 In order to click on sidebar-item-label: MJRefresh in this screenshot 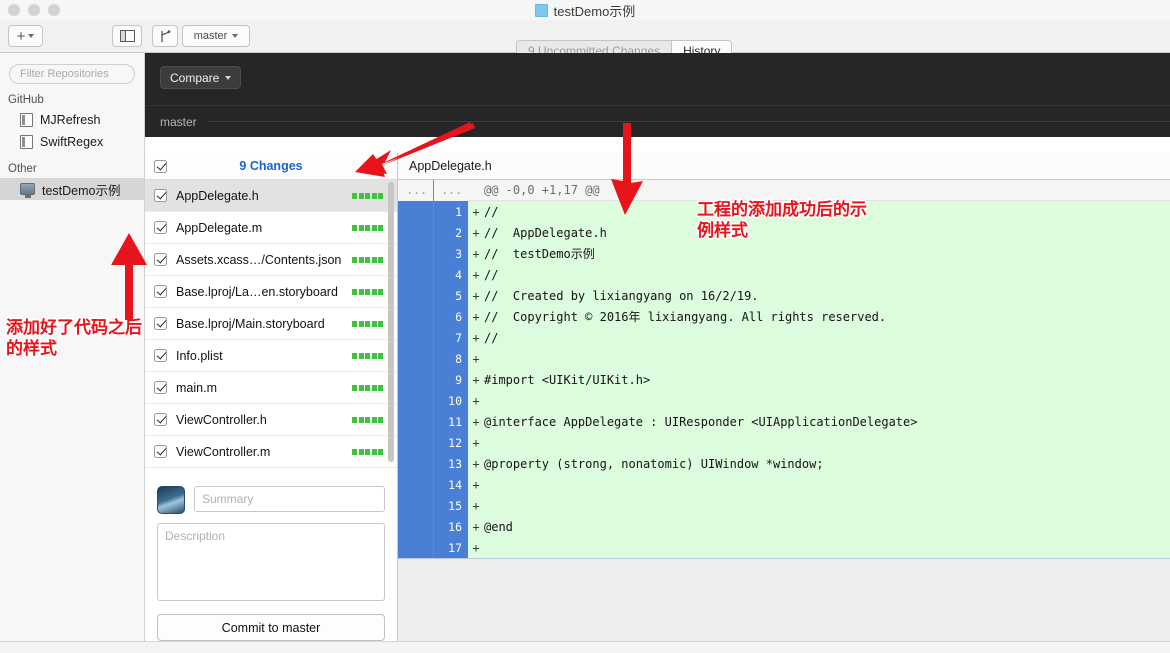, I will do `click(70, 120)`.